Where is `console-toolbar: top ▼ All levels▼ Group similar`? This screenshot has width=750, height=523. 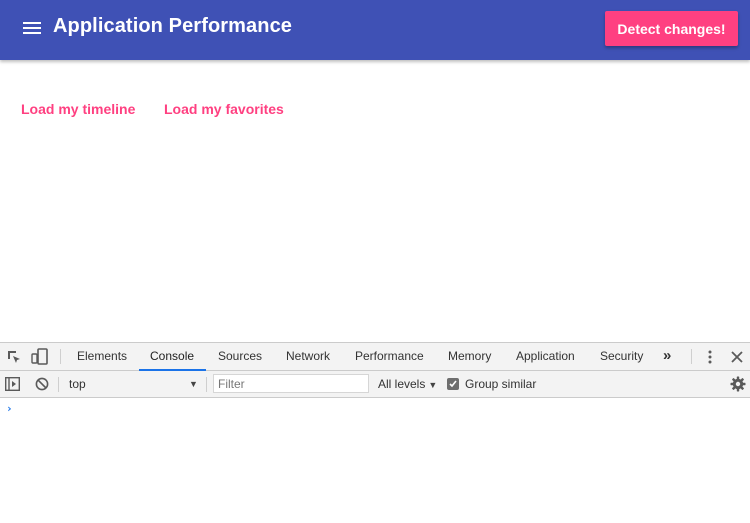 console-toolbar: top ▼ All levels▼ Group similar is located at coordinates (375, 384).